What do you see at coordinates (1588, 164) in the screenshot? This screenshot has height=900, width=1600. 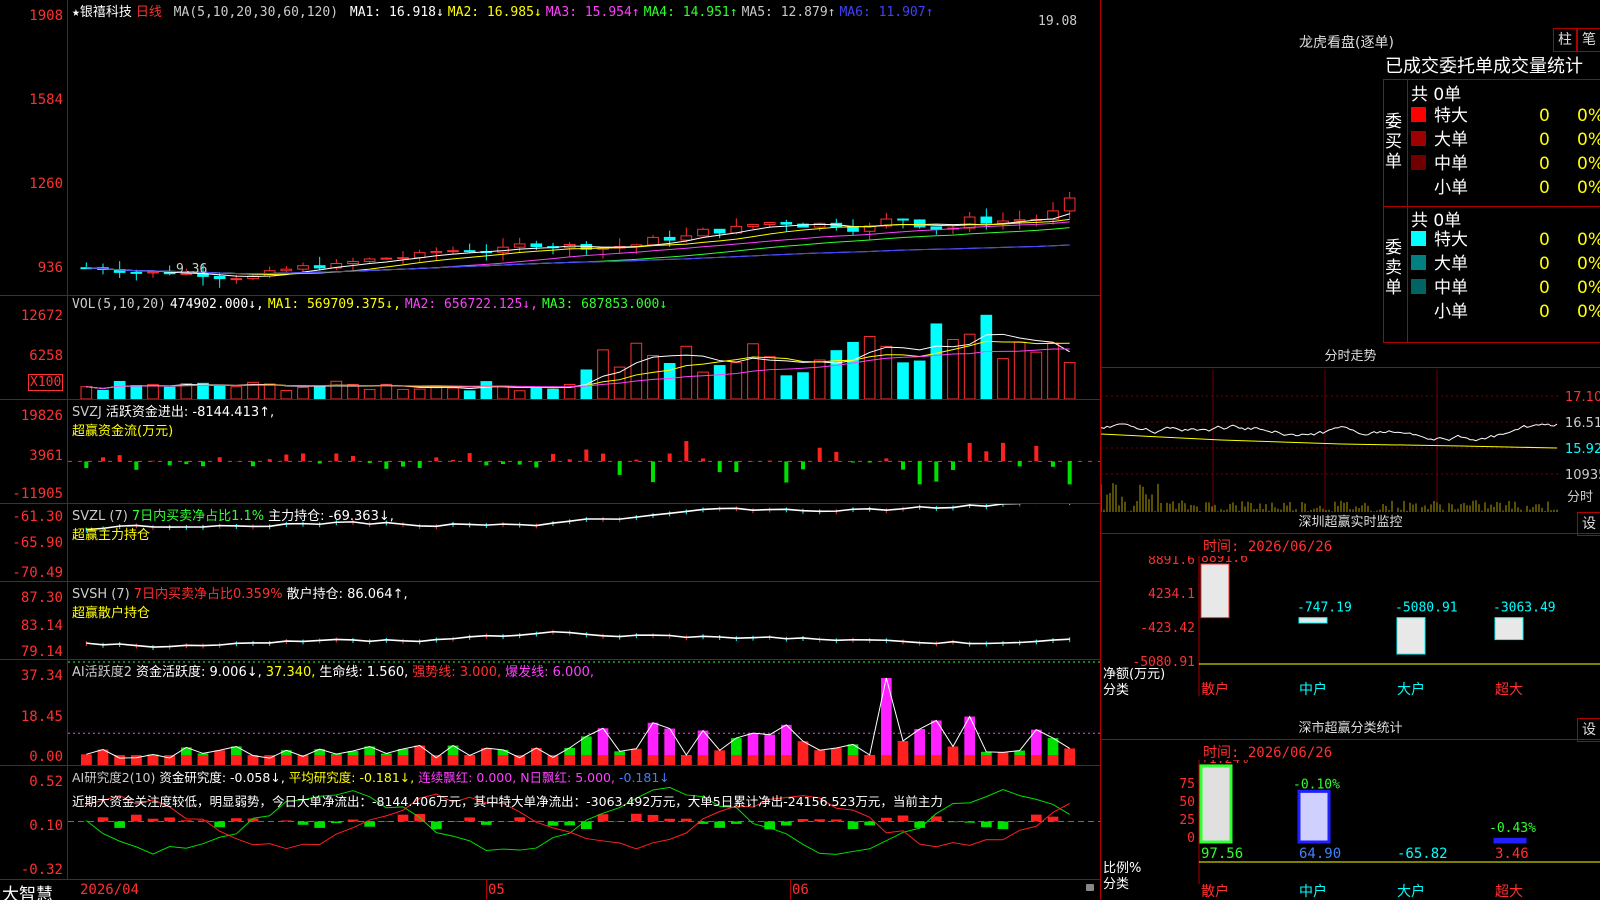 I see `buy-percent: 0%` at bounding box center [1588, 164].